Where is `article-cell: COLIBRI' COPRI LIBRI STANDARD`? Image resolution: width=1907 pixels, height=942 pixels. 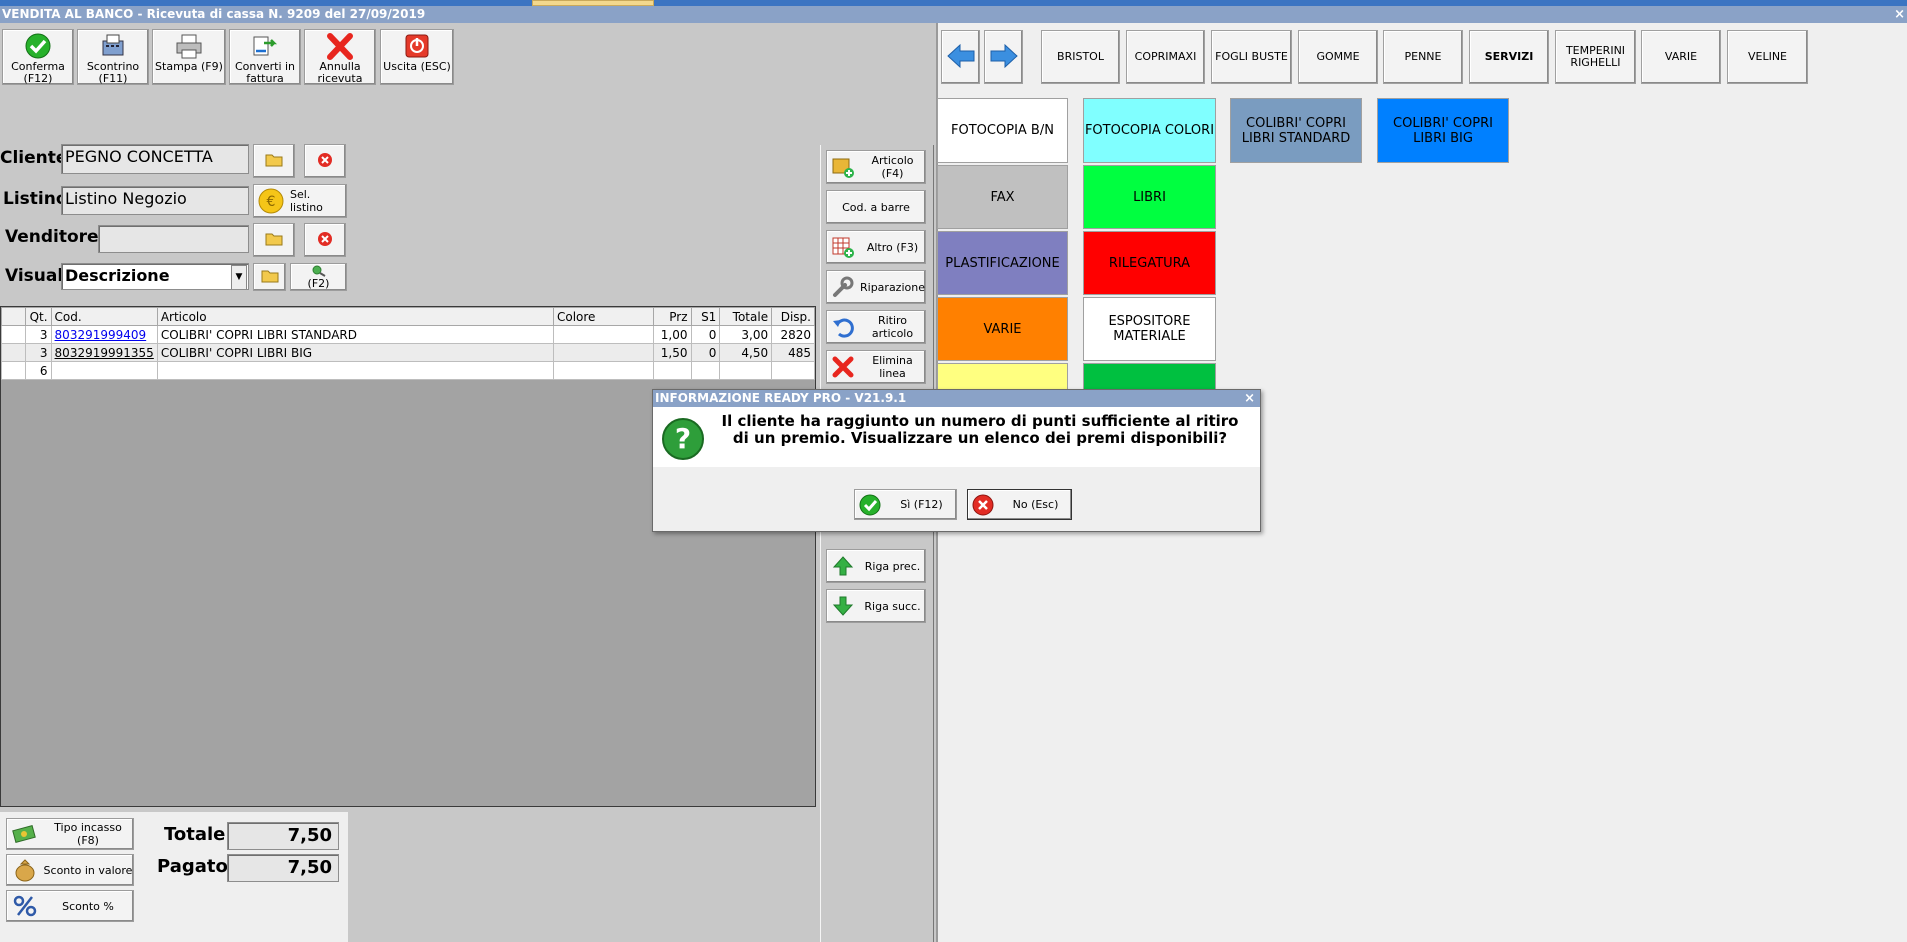
article-cell: COLIBRI' COPRI LIBRI STANDARD is located at coordinates (355, 334).